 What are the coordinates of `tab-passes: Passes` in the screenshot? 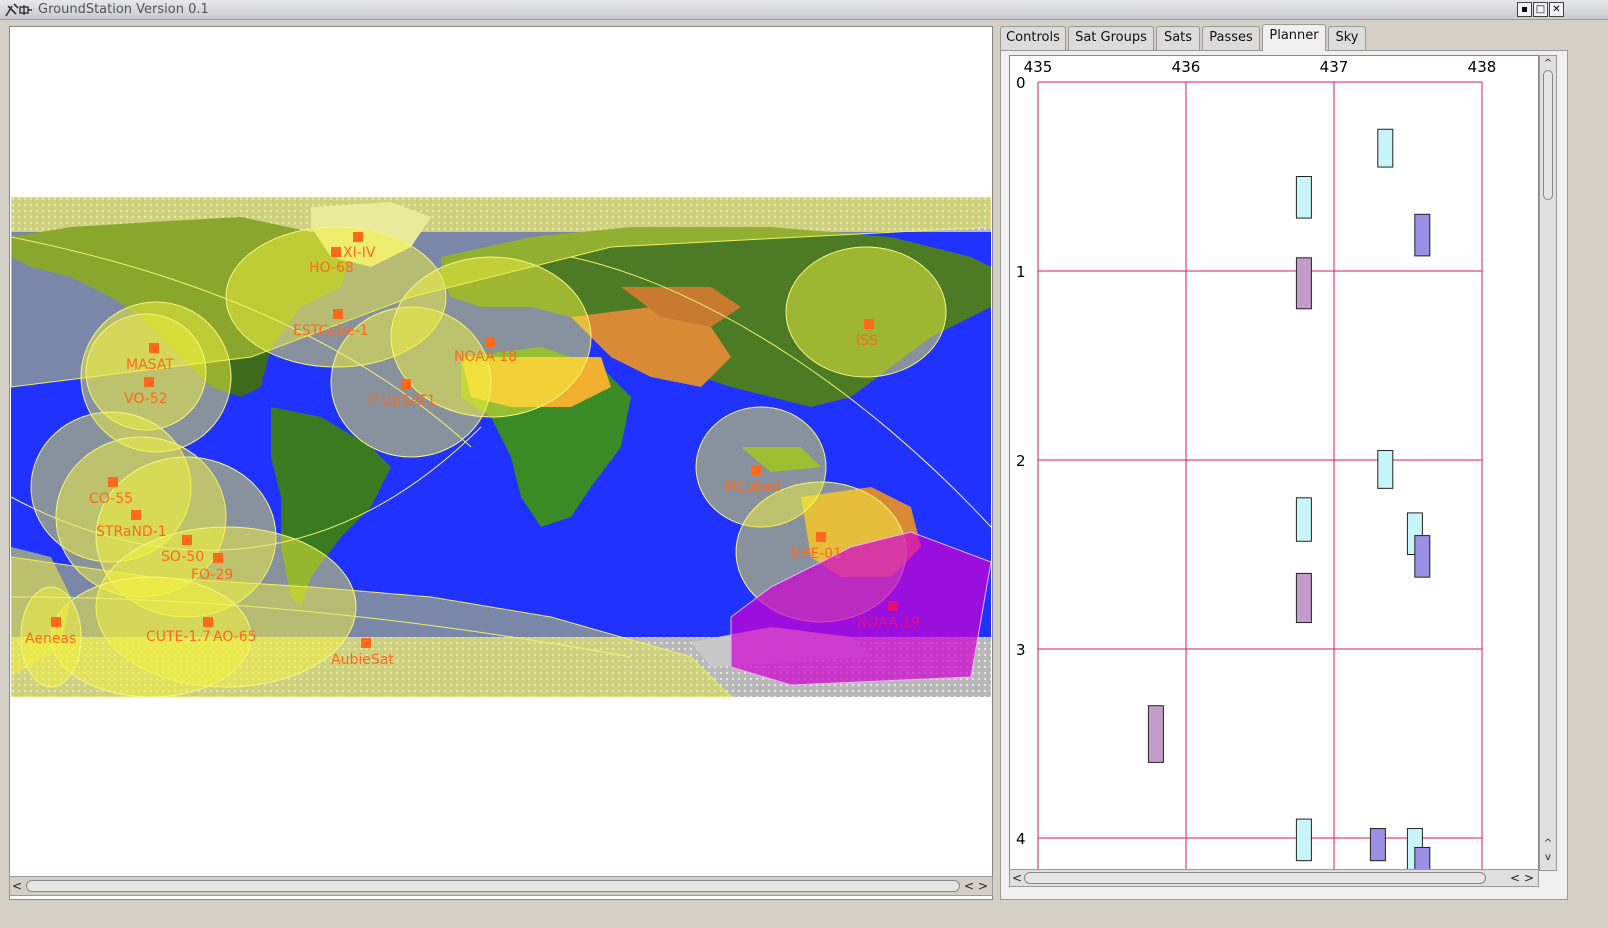 It's located at (1231, 38).